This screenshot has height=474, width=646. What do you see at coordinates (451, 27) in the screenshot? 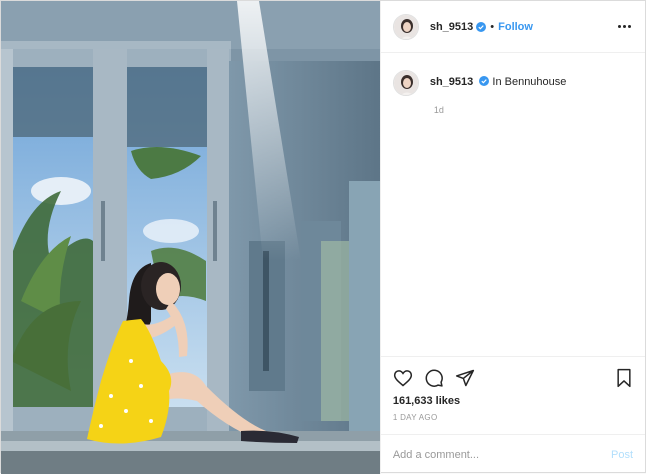
I see `username: sh_9513` at bounding box center [451, 27].